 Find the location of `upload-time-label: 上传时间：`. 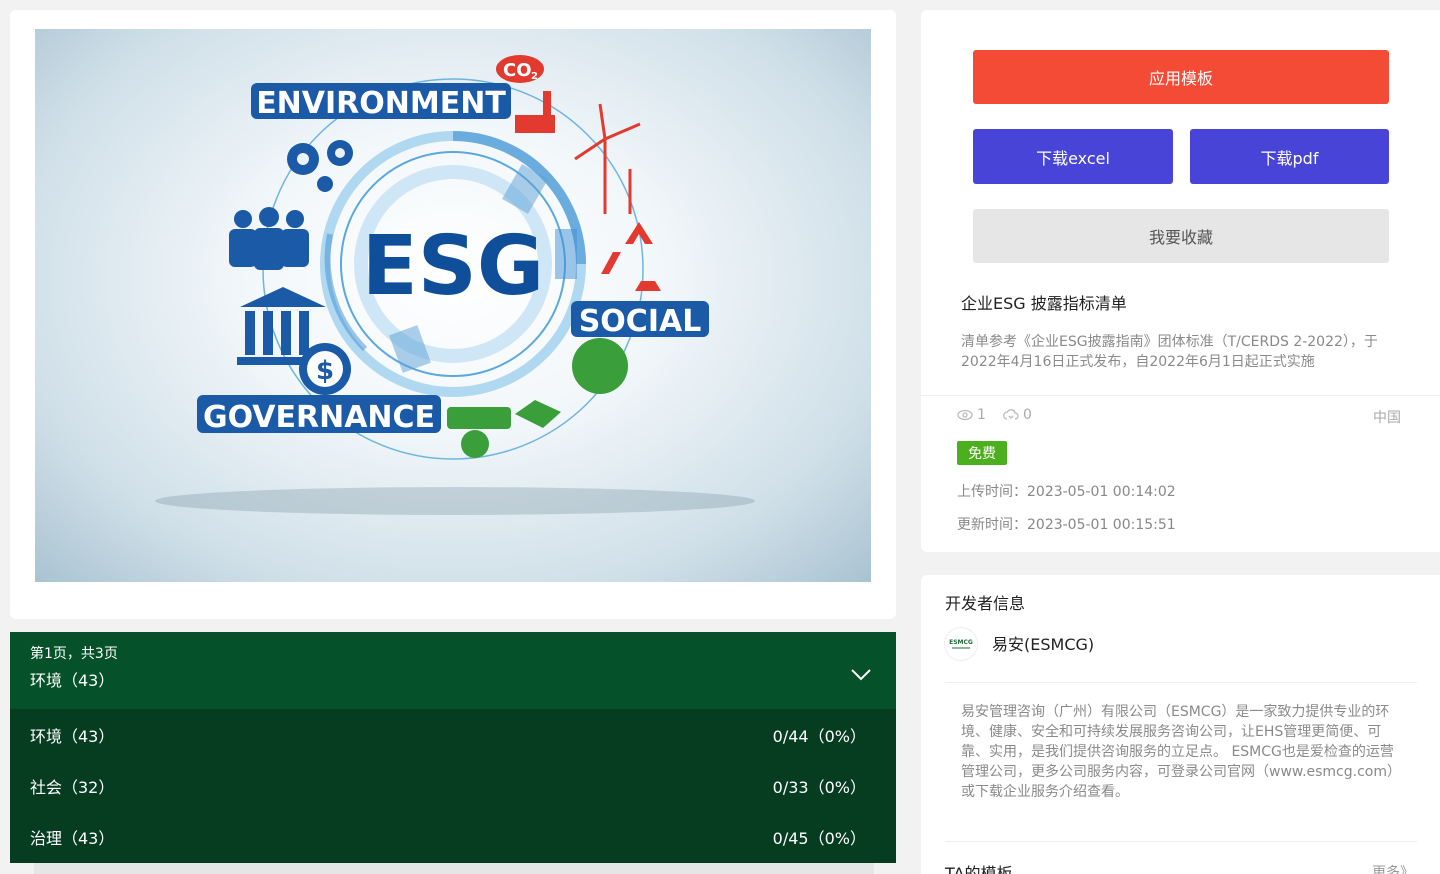

upload-time-label: 上传时间： is located at coordinates (992, 492).